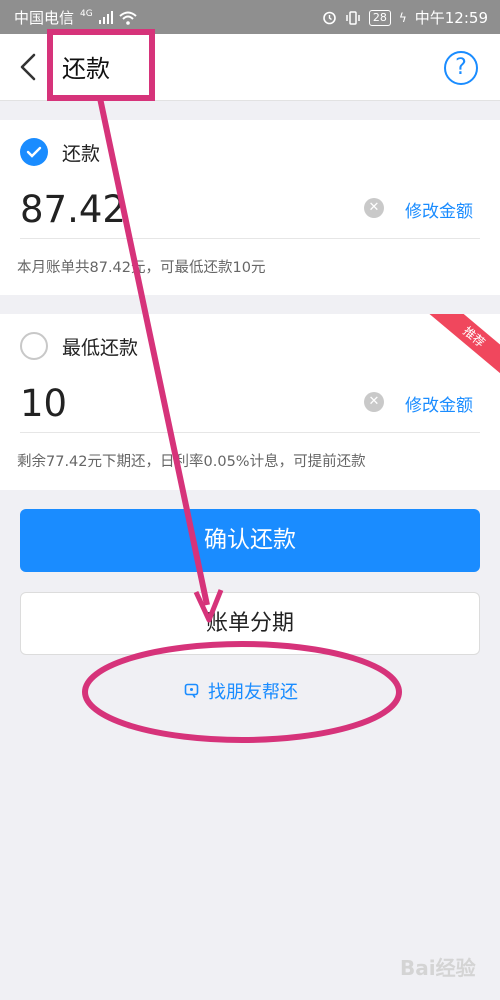 The width and height of the screenshot is (500, 1000). Describe the element at coordinates (250, 623) in the screenshot. I see `bill-installment-button: 账单分期` at that location.